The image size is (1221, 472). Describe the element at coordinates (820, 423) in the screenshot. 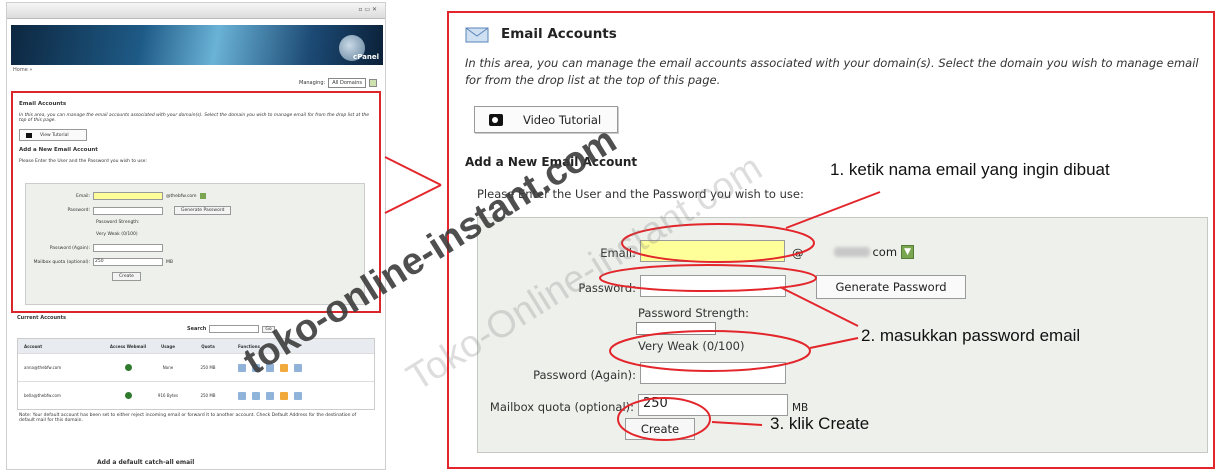

I see `step3-annotation: 3. klik Create` at that location.